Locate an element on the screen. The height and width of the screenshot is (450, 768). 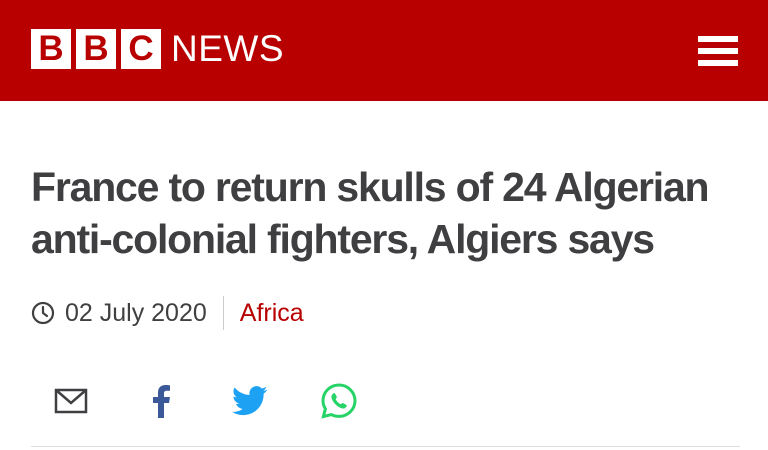
twitter-icon is located at coordinates (250, 401).